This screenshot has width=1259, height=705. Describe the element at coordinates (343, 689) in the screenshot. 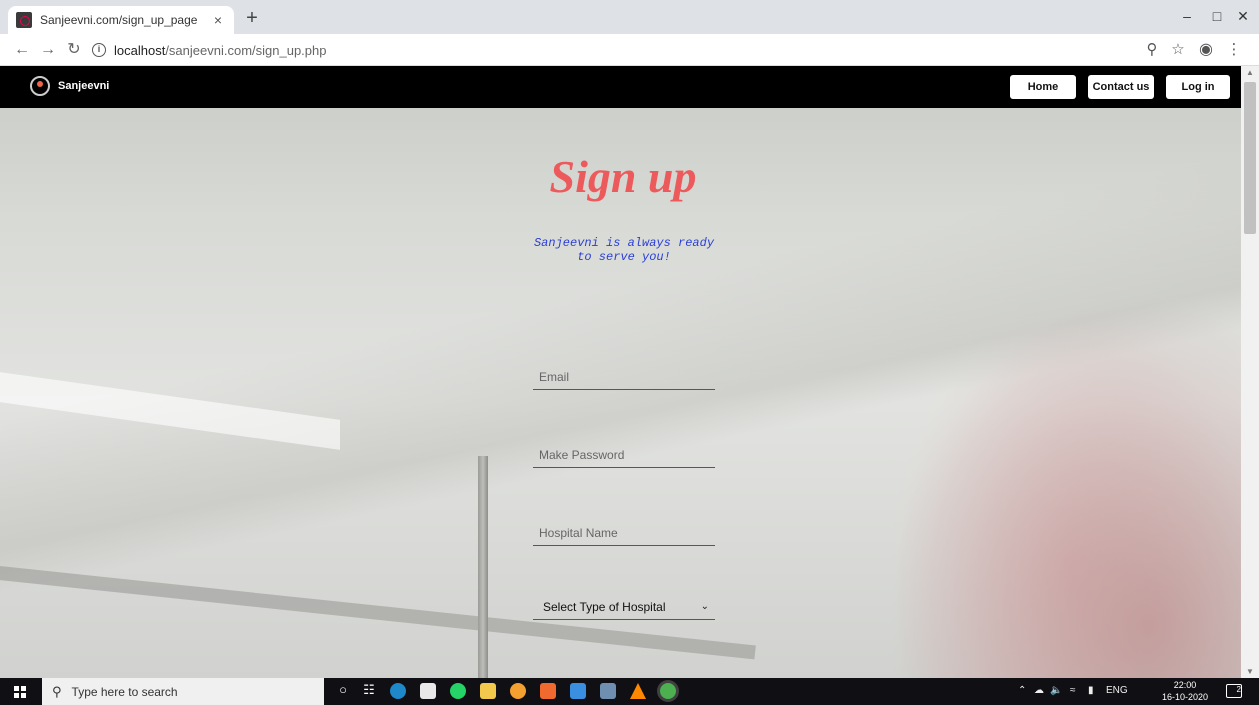

I see `cortana-icon: ○` at that location.